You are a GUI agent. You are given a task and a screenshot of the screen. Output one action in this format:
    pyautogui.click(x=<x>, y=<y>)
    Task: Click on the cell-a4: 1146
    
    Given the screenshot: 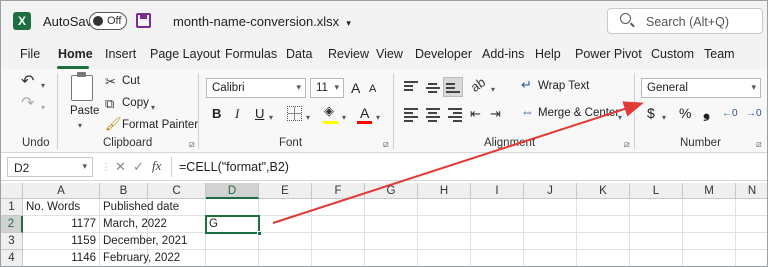 What is the action you would take?
    pyautogui.click(x=61, y=258)
    